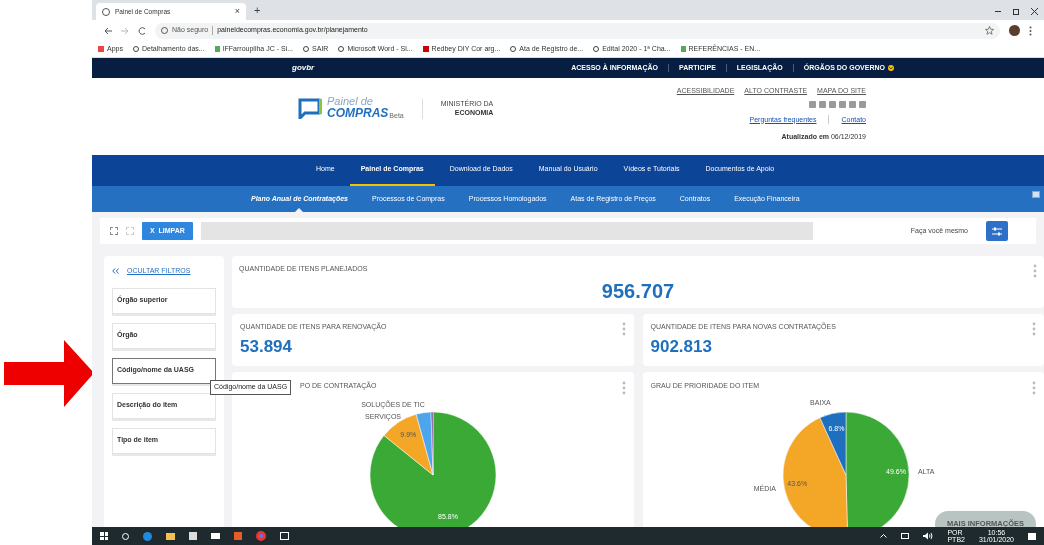 This screenshot has width=1044, height=545. Describe the element at coordinates (358, 113) in the screenshot. I see `logo-text: COMPRAS` at that location.